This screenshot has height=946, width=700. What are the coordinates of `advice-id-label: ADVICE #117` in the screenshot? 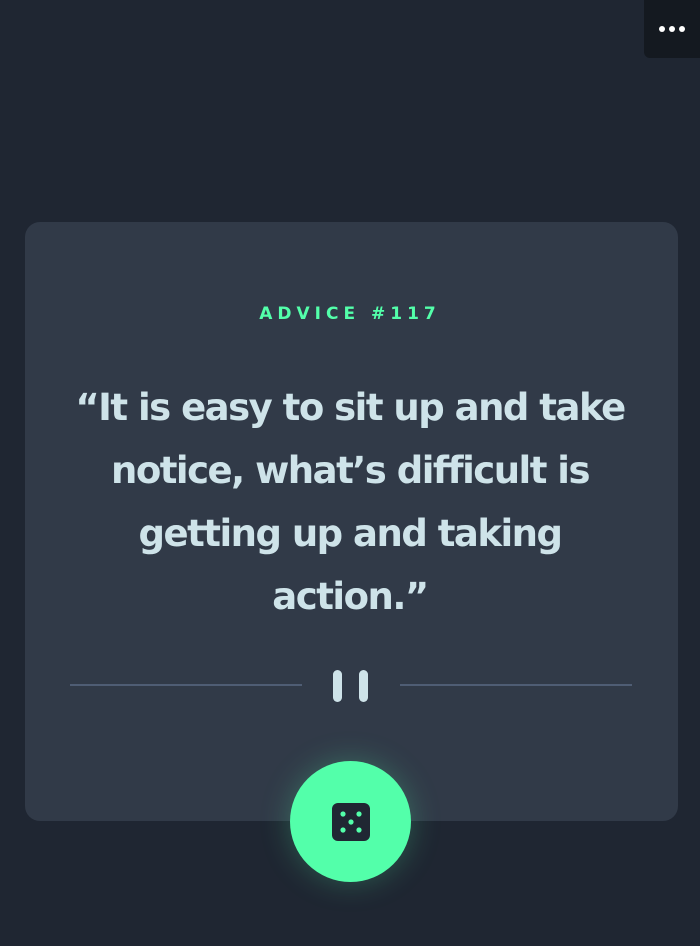 It's located at (350, 314).